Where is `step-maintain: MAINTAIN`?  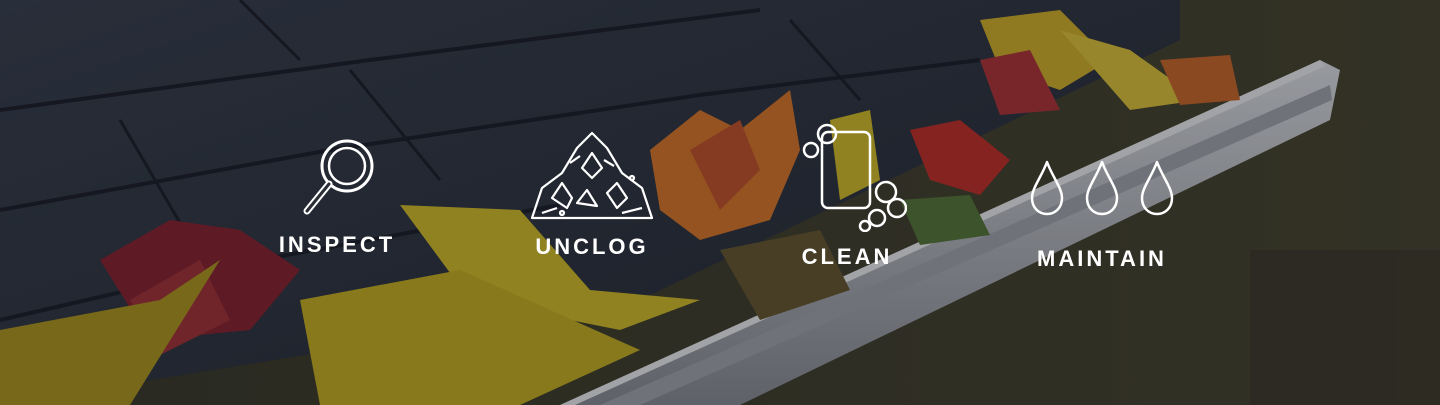
step-maintain: MAINTAIN is located at coordinates (1102, 215).